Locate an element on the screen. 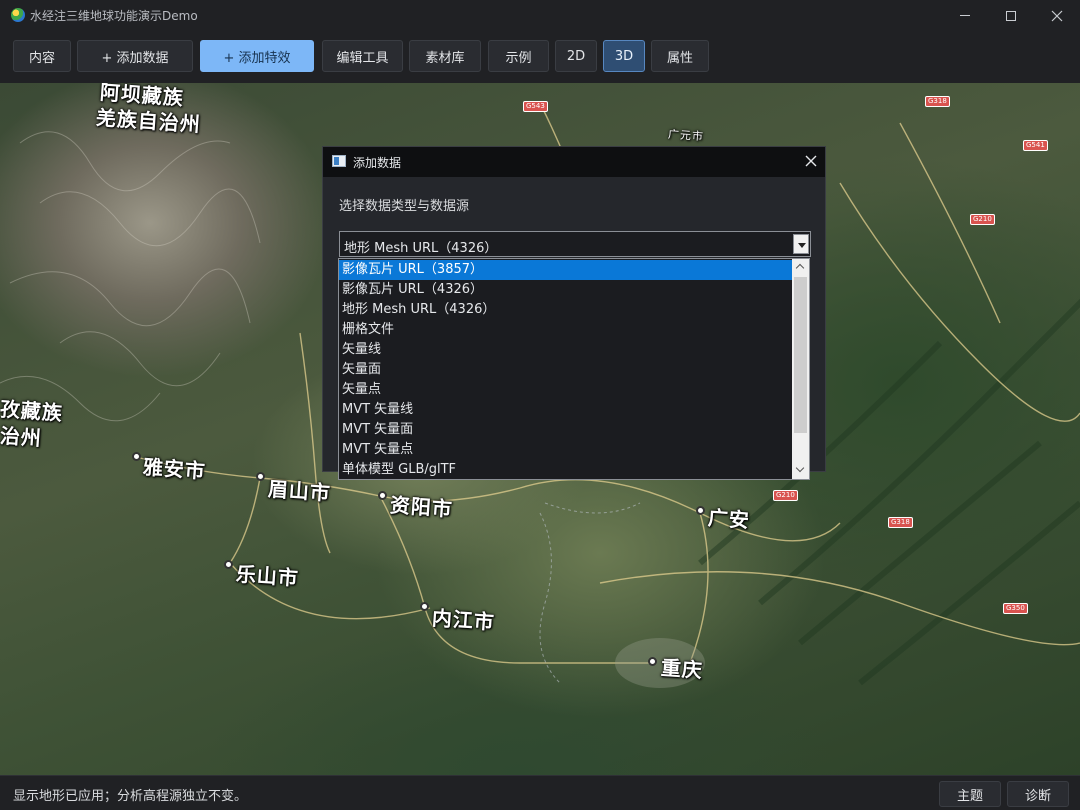 The image size is (1080, 810). data-type-select: 地形 Mesh URL（4326） is located at coordinates (575, 244).